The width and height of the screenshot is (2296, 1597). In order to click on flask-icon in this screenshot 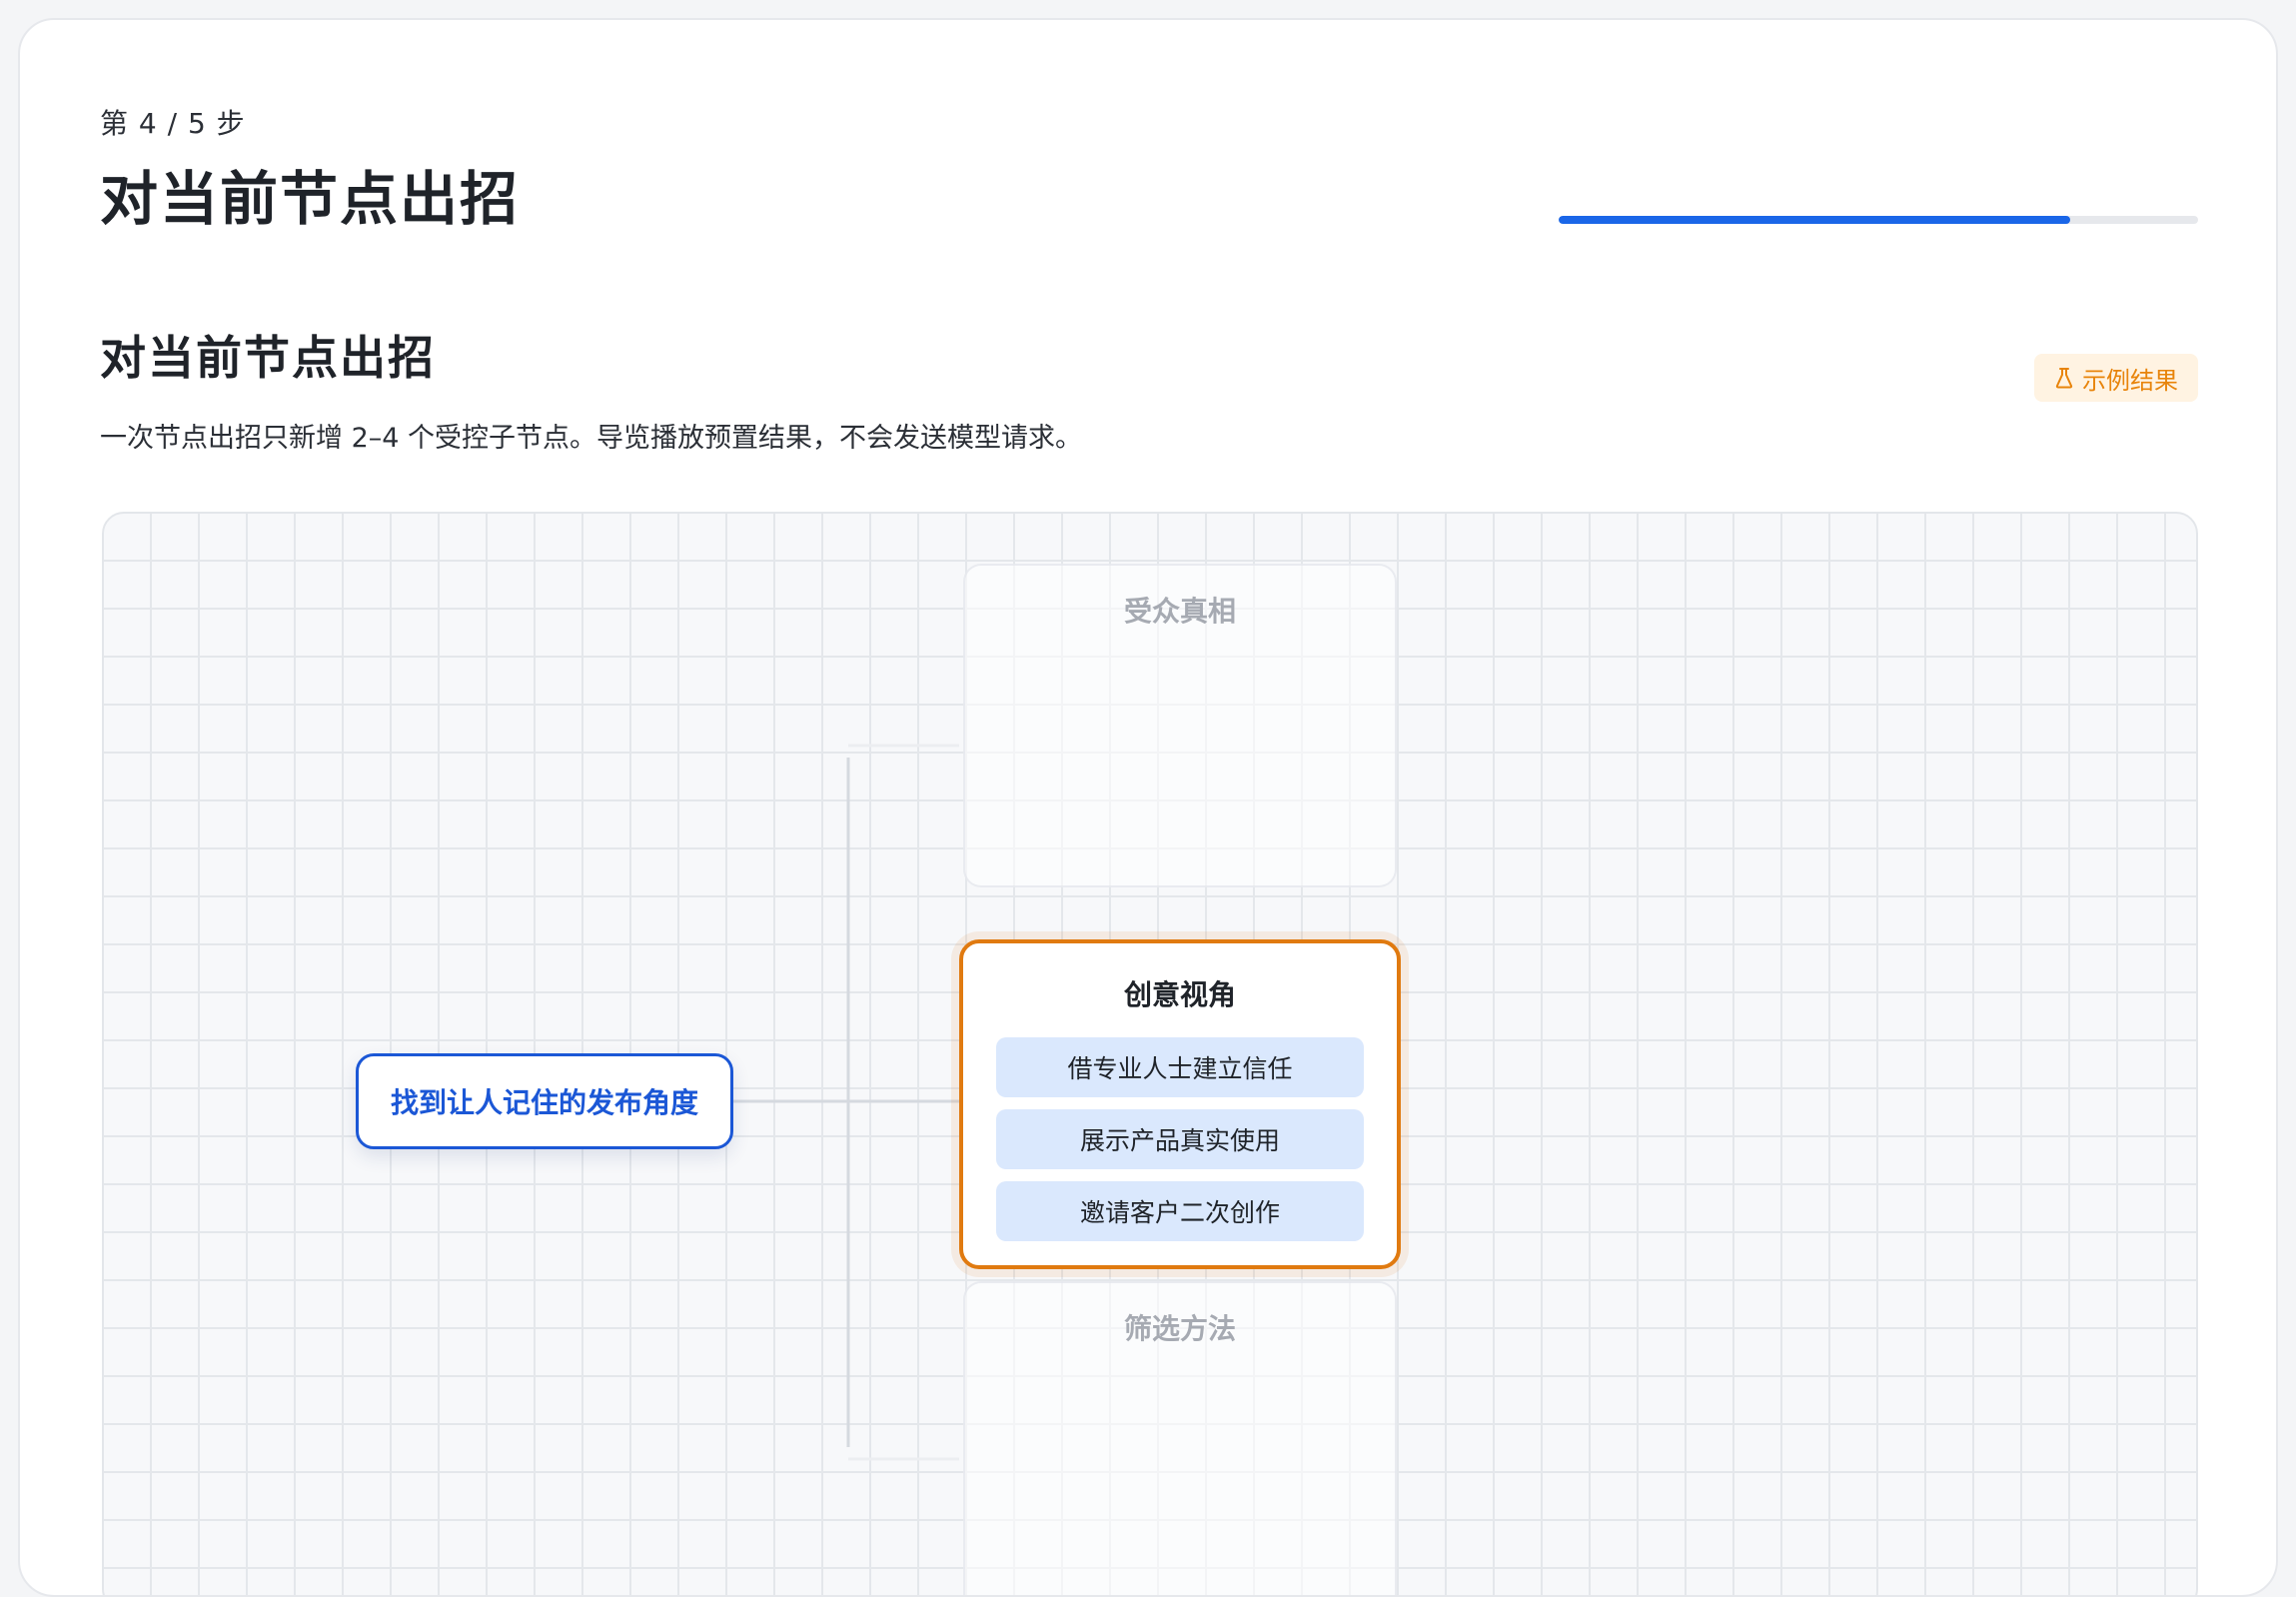, I will do `click(2064, 378)`.